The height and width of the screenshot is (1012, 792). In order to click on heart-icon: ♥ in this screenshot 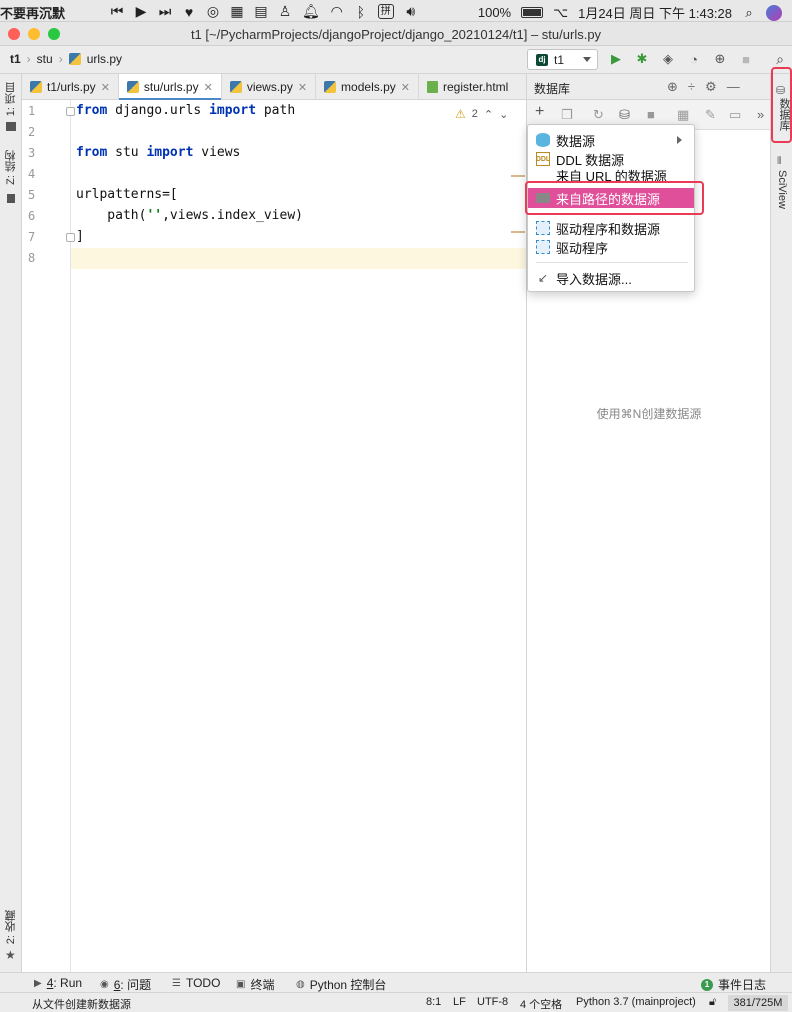, I will do `click(189, 12)`.